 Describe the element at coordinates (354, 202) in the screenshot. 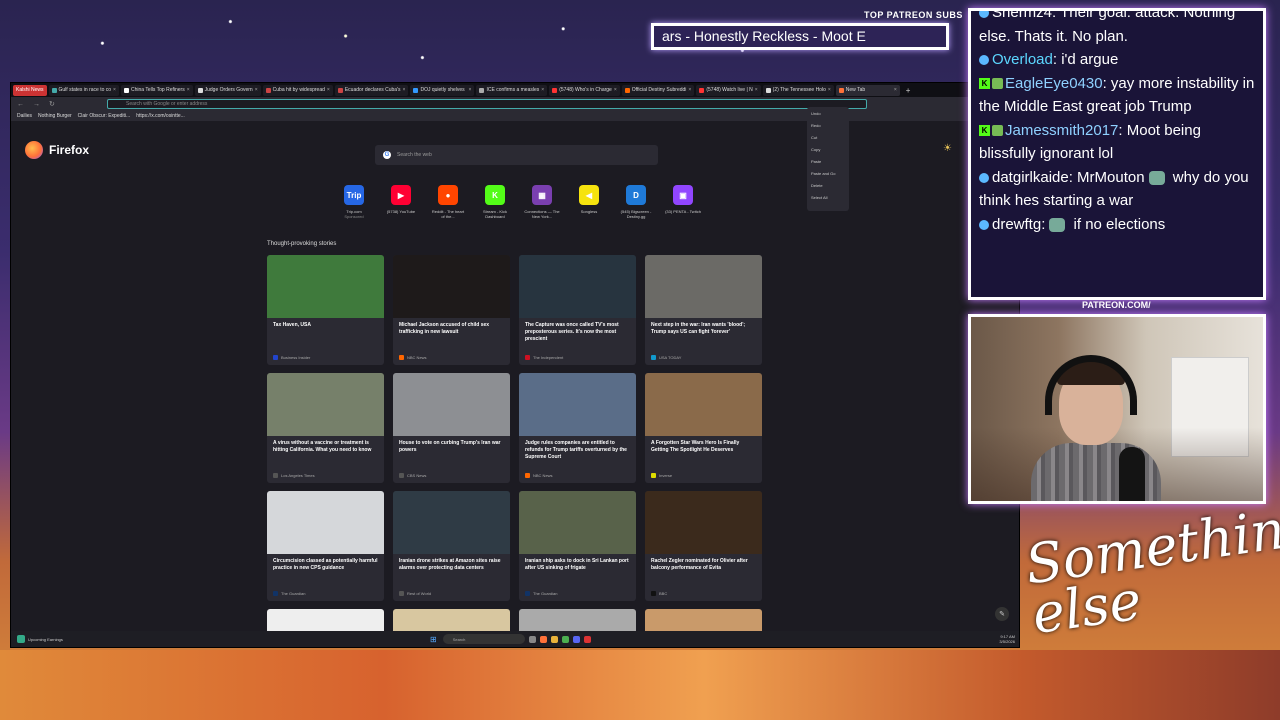

I see `top-site-tile: Trip Trip.com Sponsored` at that location.